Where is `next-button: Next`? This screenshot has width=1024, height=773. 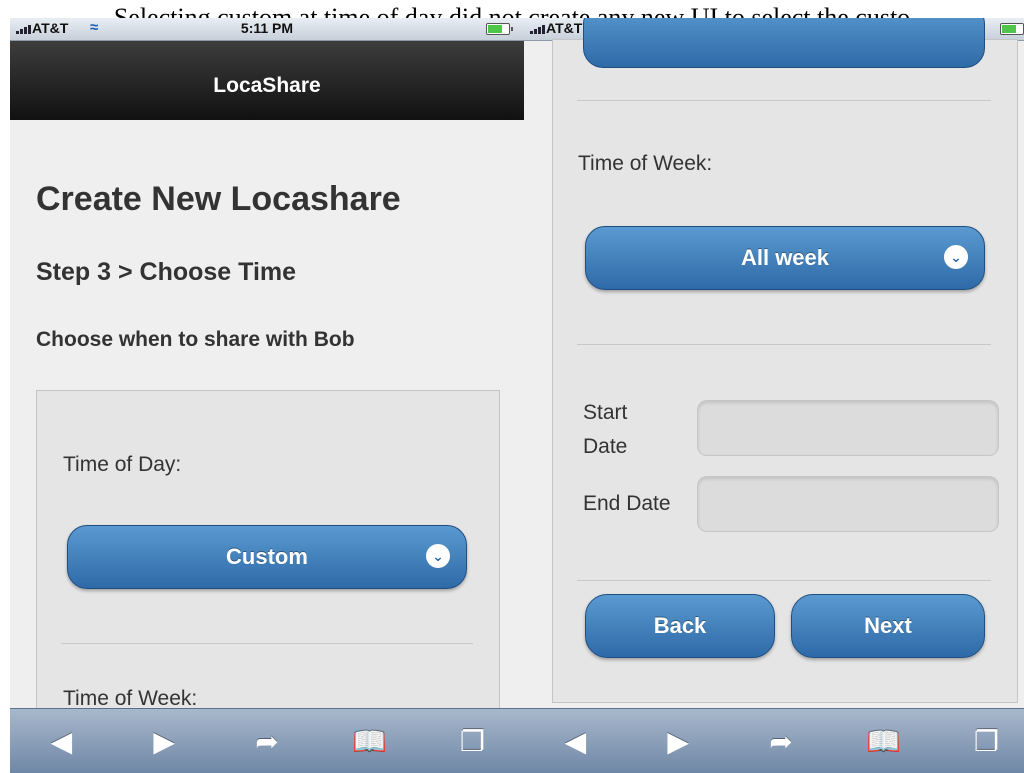 next-button: Next is located at coordinates (888, 626).